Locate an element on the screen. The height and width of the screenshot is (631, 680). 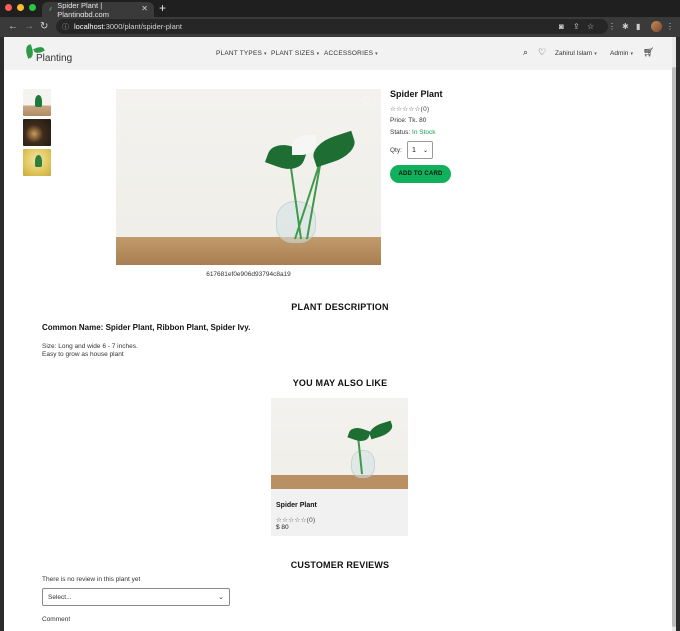
qty-label: Qty: is located at coordinates (396, 150).